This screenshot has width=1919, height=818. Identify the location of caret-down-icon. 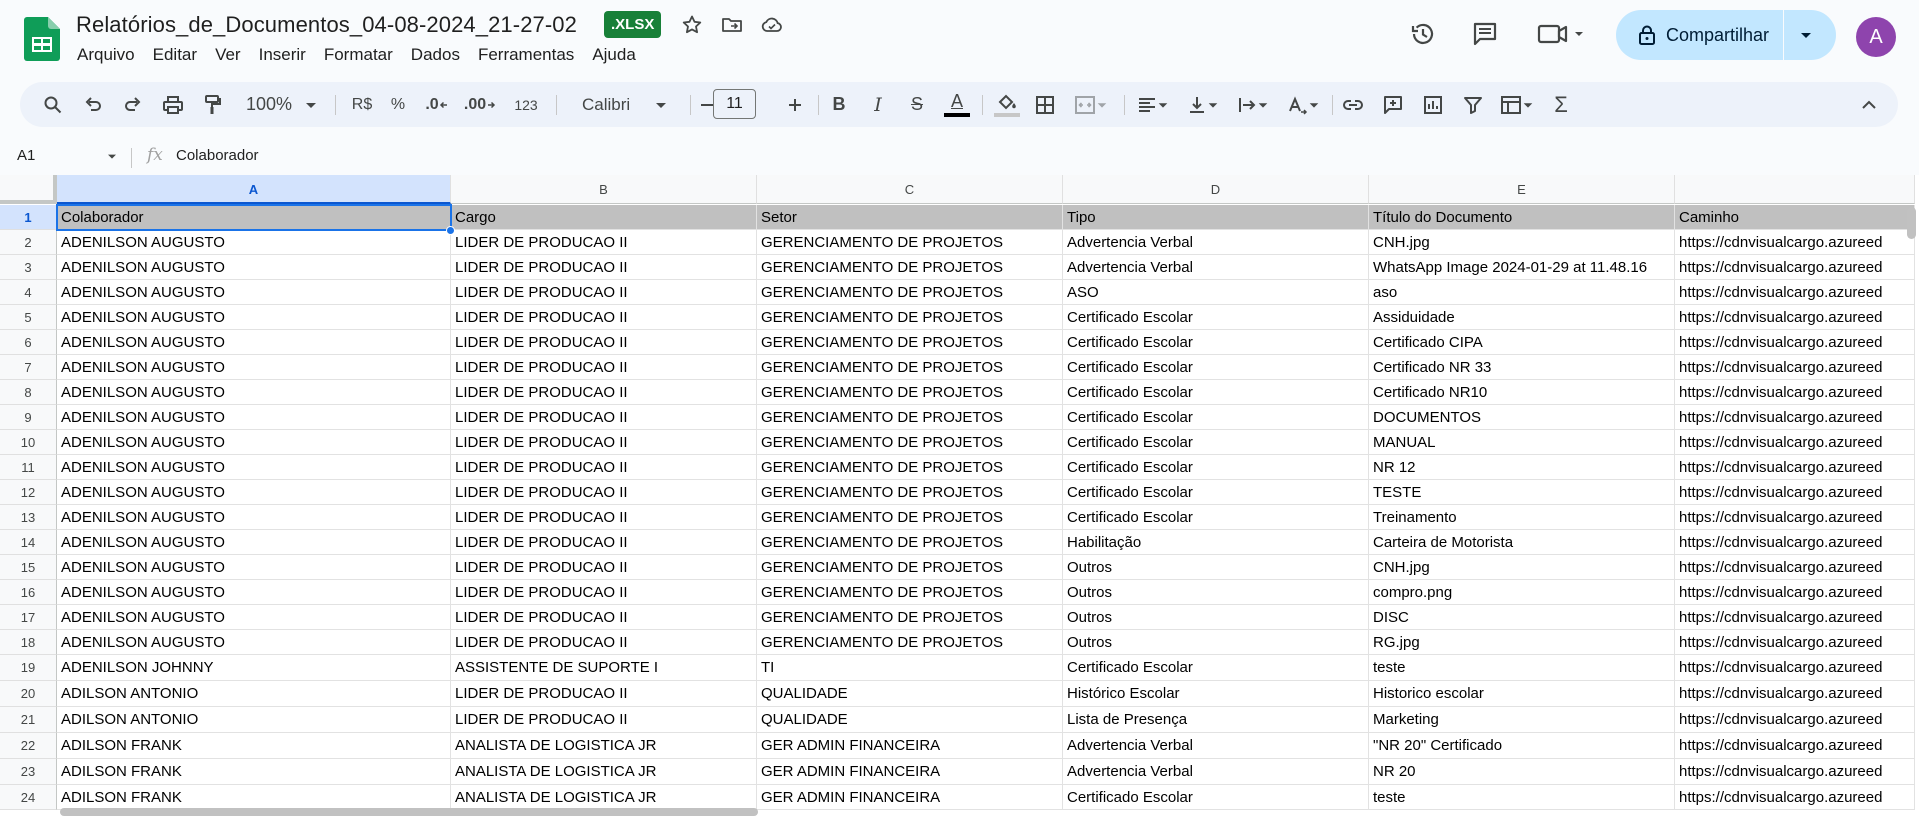
(112, 157).